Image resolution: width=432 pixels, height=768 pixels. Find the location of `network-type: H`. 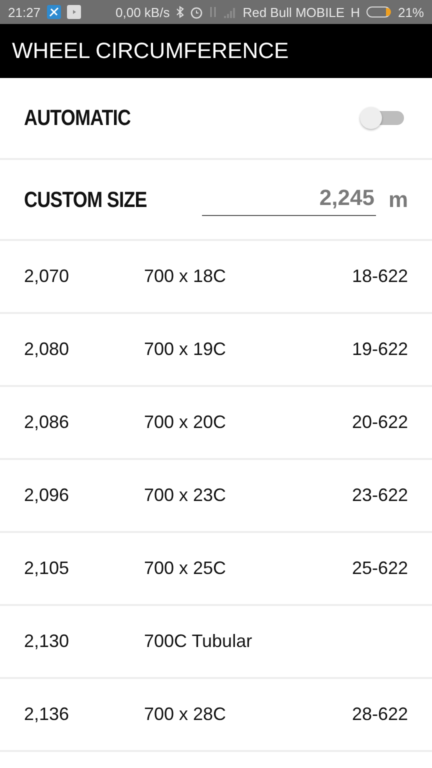

network-type: H is located at coordinates (355, 12).